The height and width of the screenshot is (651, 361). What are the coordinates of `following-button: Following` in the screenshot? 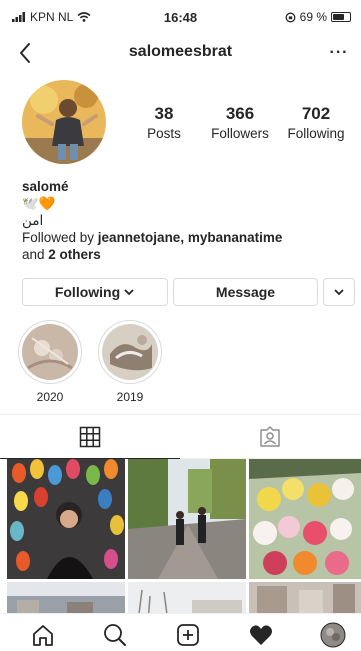 It's located at (95, 292).